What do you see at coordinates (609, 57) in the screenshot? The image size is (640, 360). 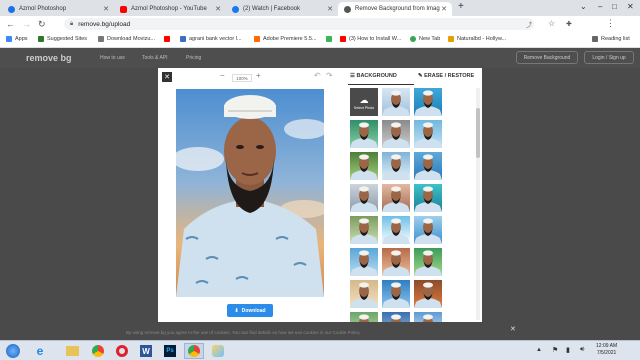 I see `login-button: Login / Sign up` at bounding box center [609, 57].